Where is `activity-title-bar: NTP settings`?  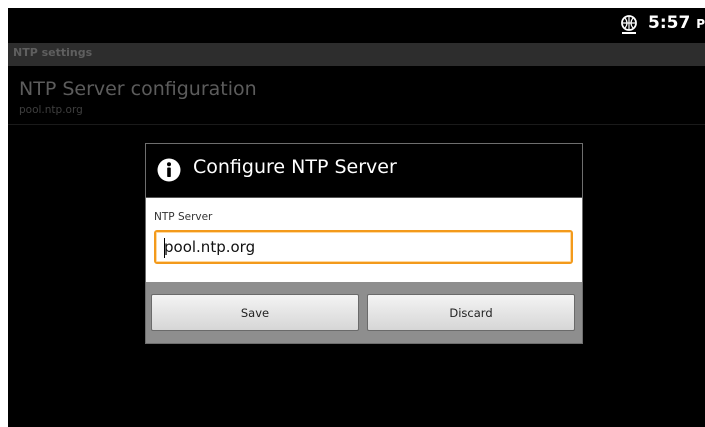 activity-title-bar: NTP settings is located at coordinates (356, 54).